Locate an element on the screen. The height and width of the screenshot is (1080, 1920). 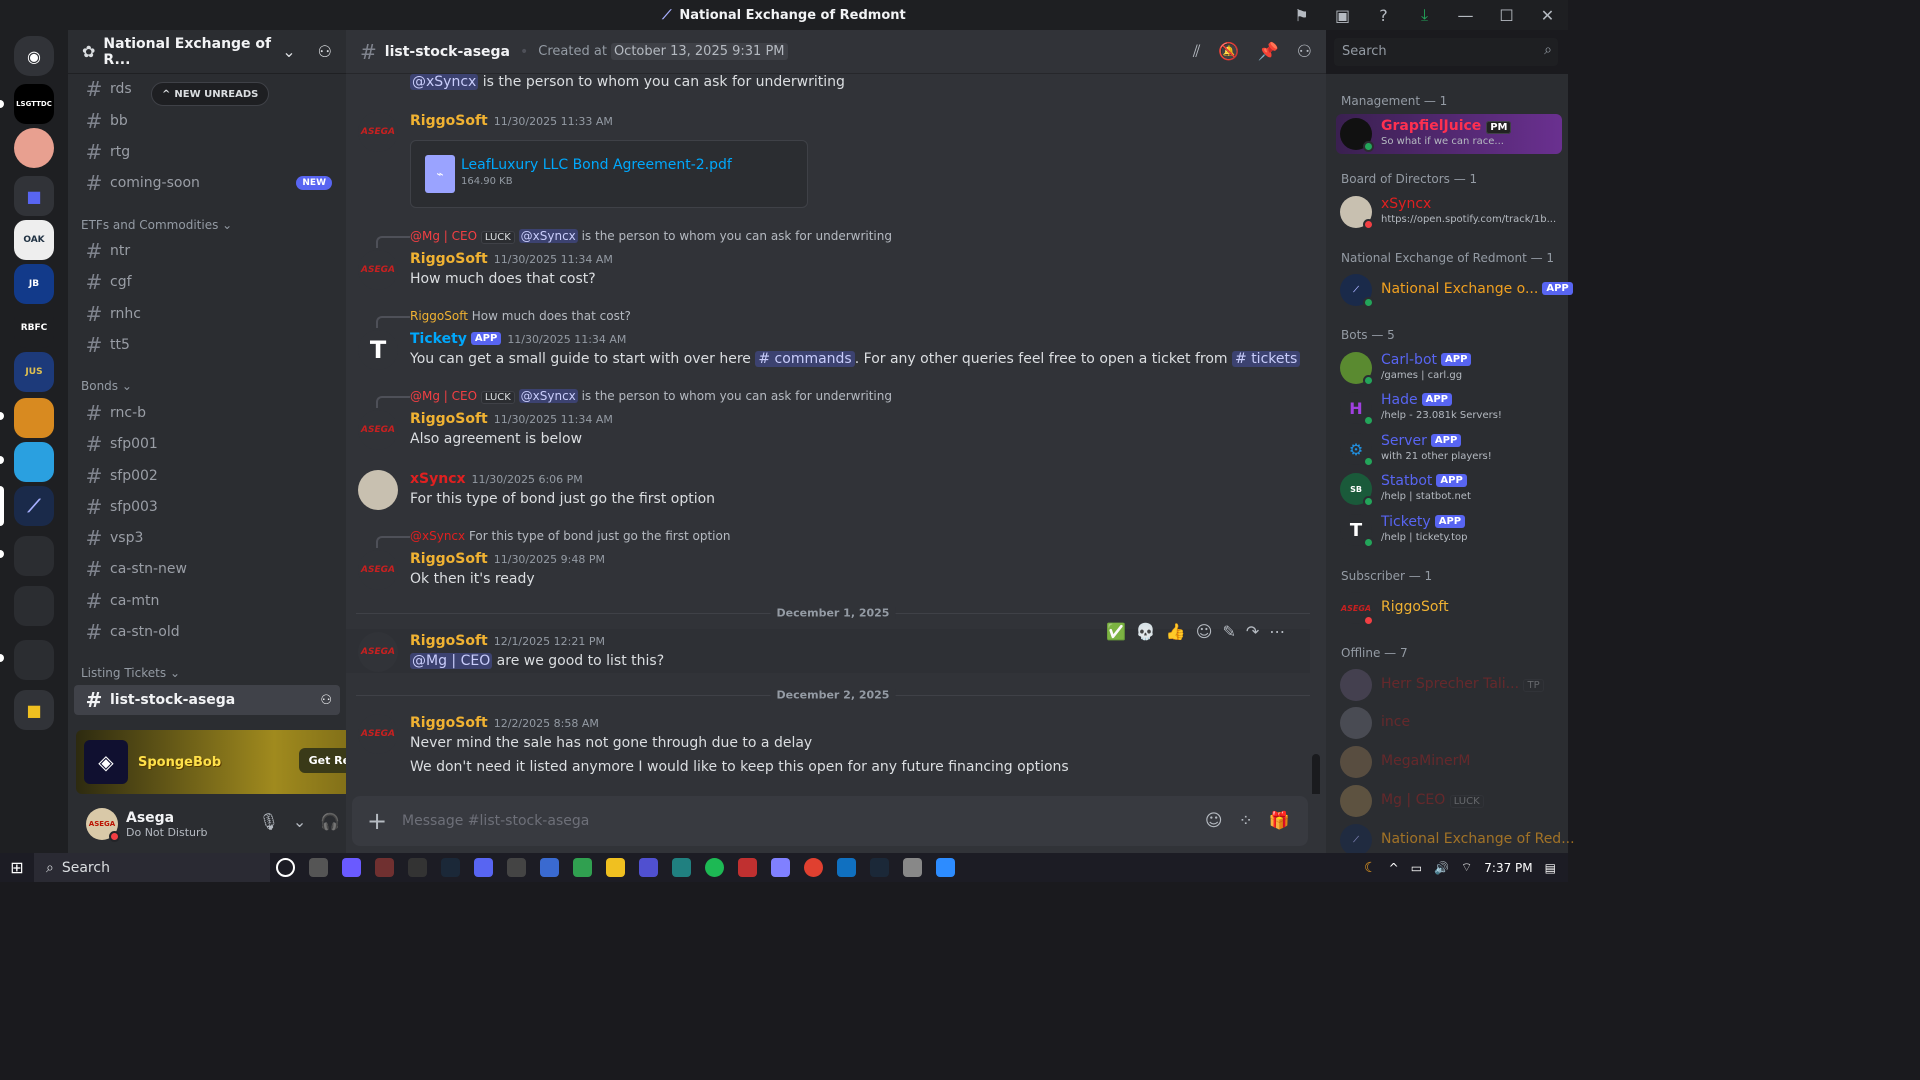
maximize-button: ☐ is located at coordinates (1506, 15).